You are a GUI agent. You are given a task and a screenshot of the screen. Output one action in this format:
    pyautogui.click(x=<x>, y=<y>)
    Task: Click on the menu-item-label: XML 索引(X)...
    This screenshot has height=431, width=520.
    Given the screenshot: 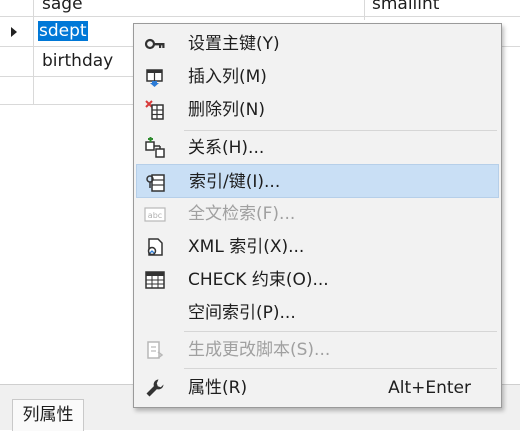 What is the action you would take?
    pyautogui.click(x=246, y=247)
    